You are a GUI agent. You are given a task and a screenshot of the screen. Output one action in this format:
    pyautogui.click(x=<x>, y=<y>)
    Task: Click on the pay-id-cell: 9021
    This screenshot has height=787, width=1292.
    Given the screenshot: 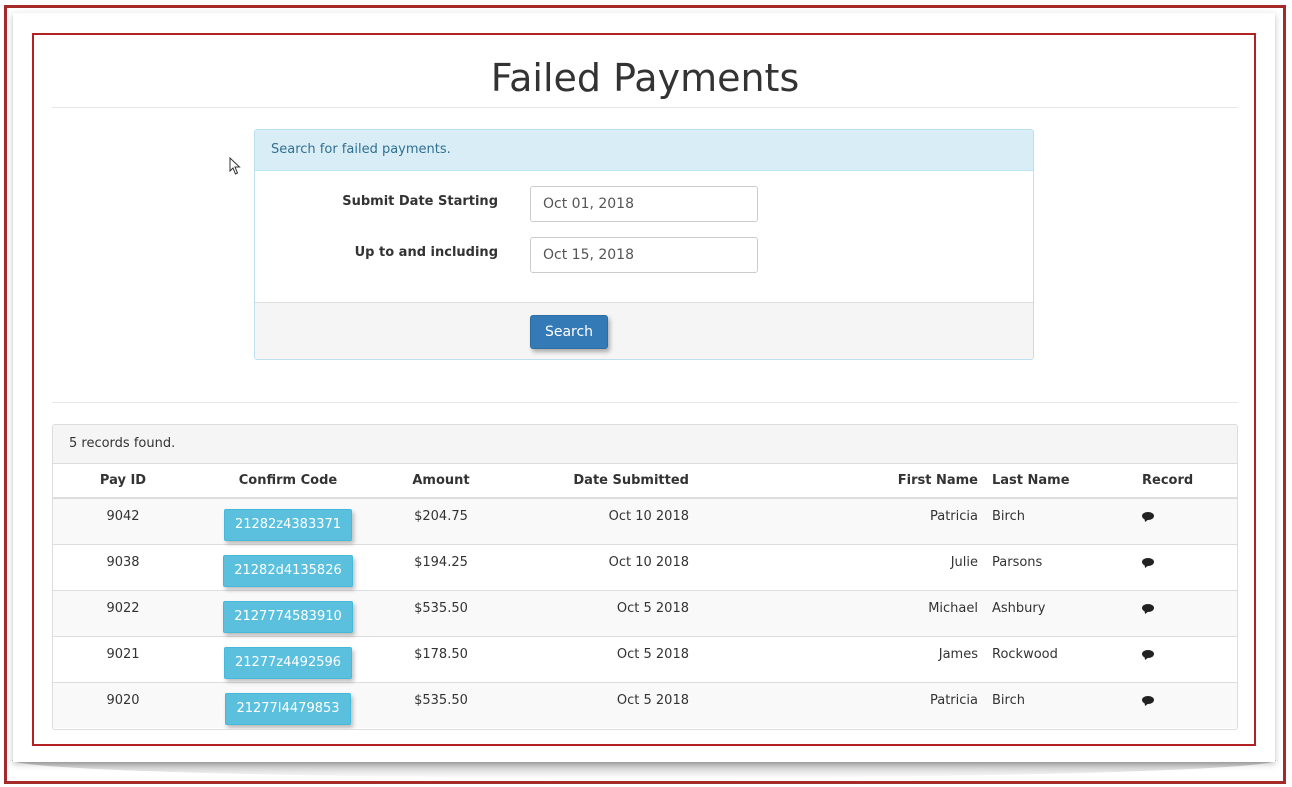 What is the action you would take?
    pyautogui.click(x=123, y=654)
    